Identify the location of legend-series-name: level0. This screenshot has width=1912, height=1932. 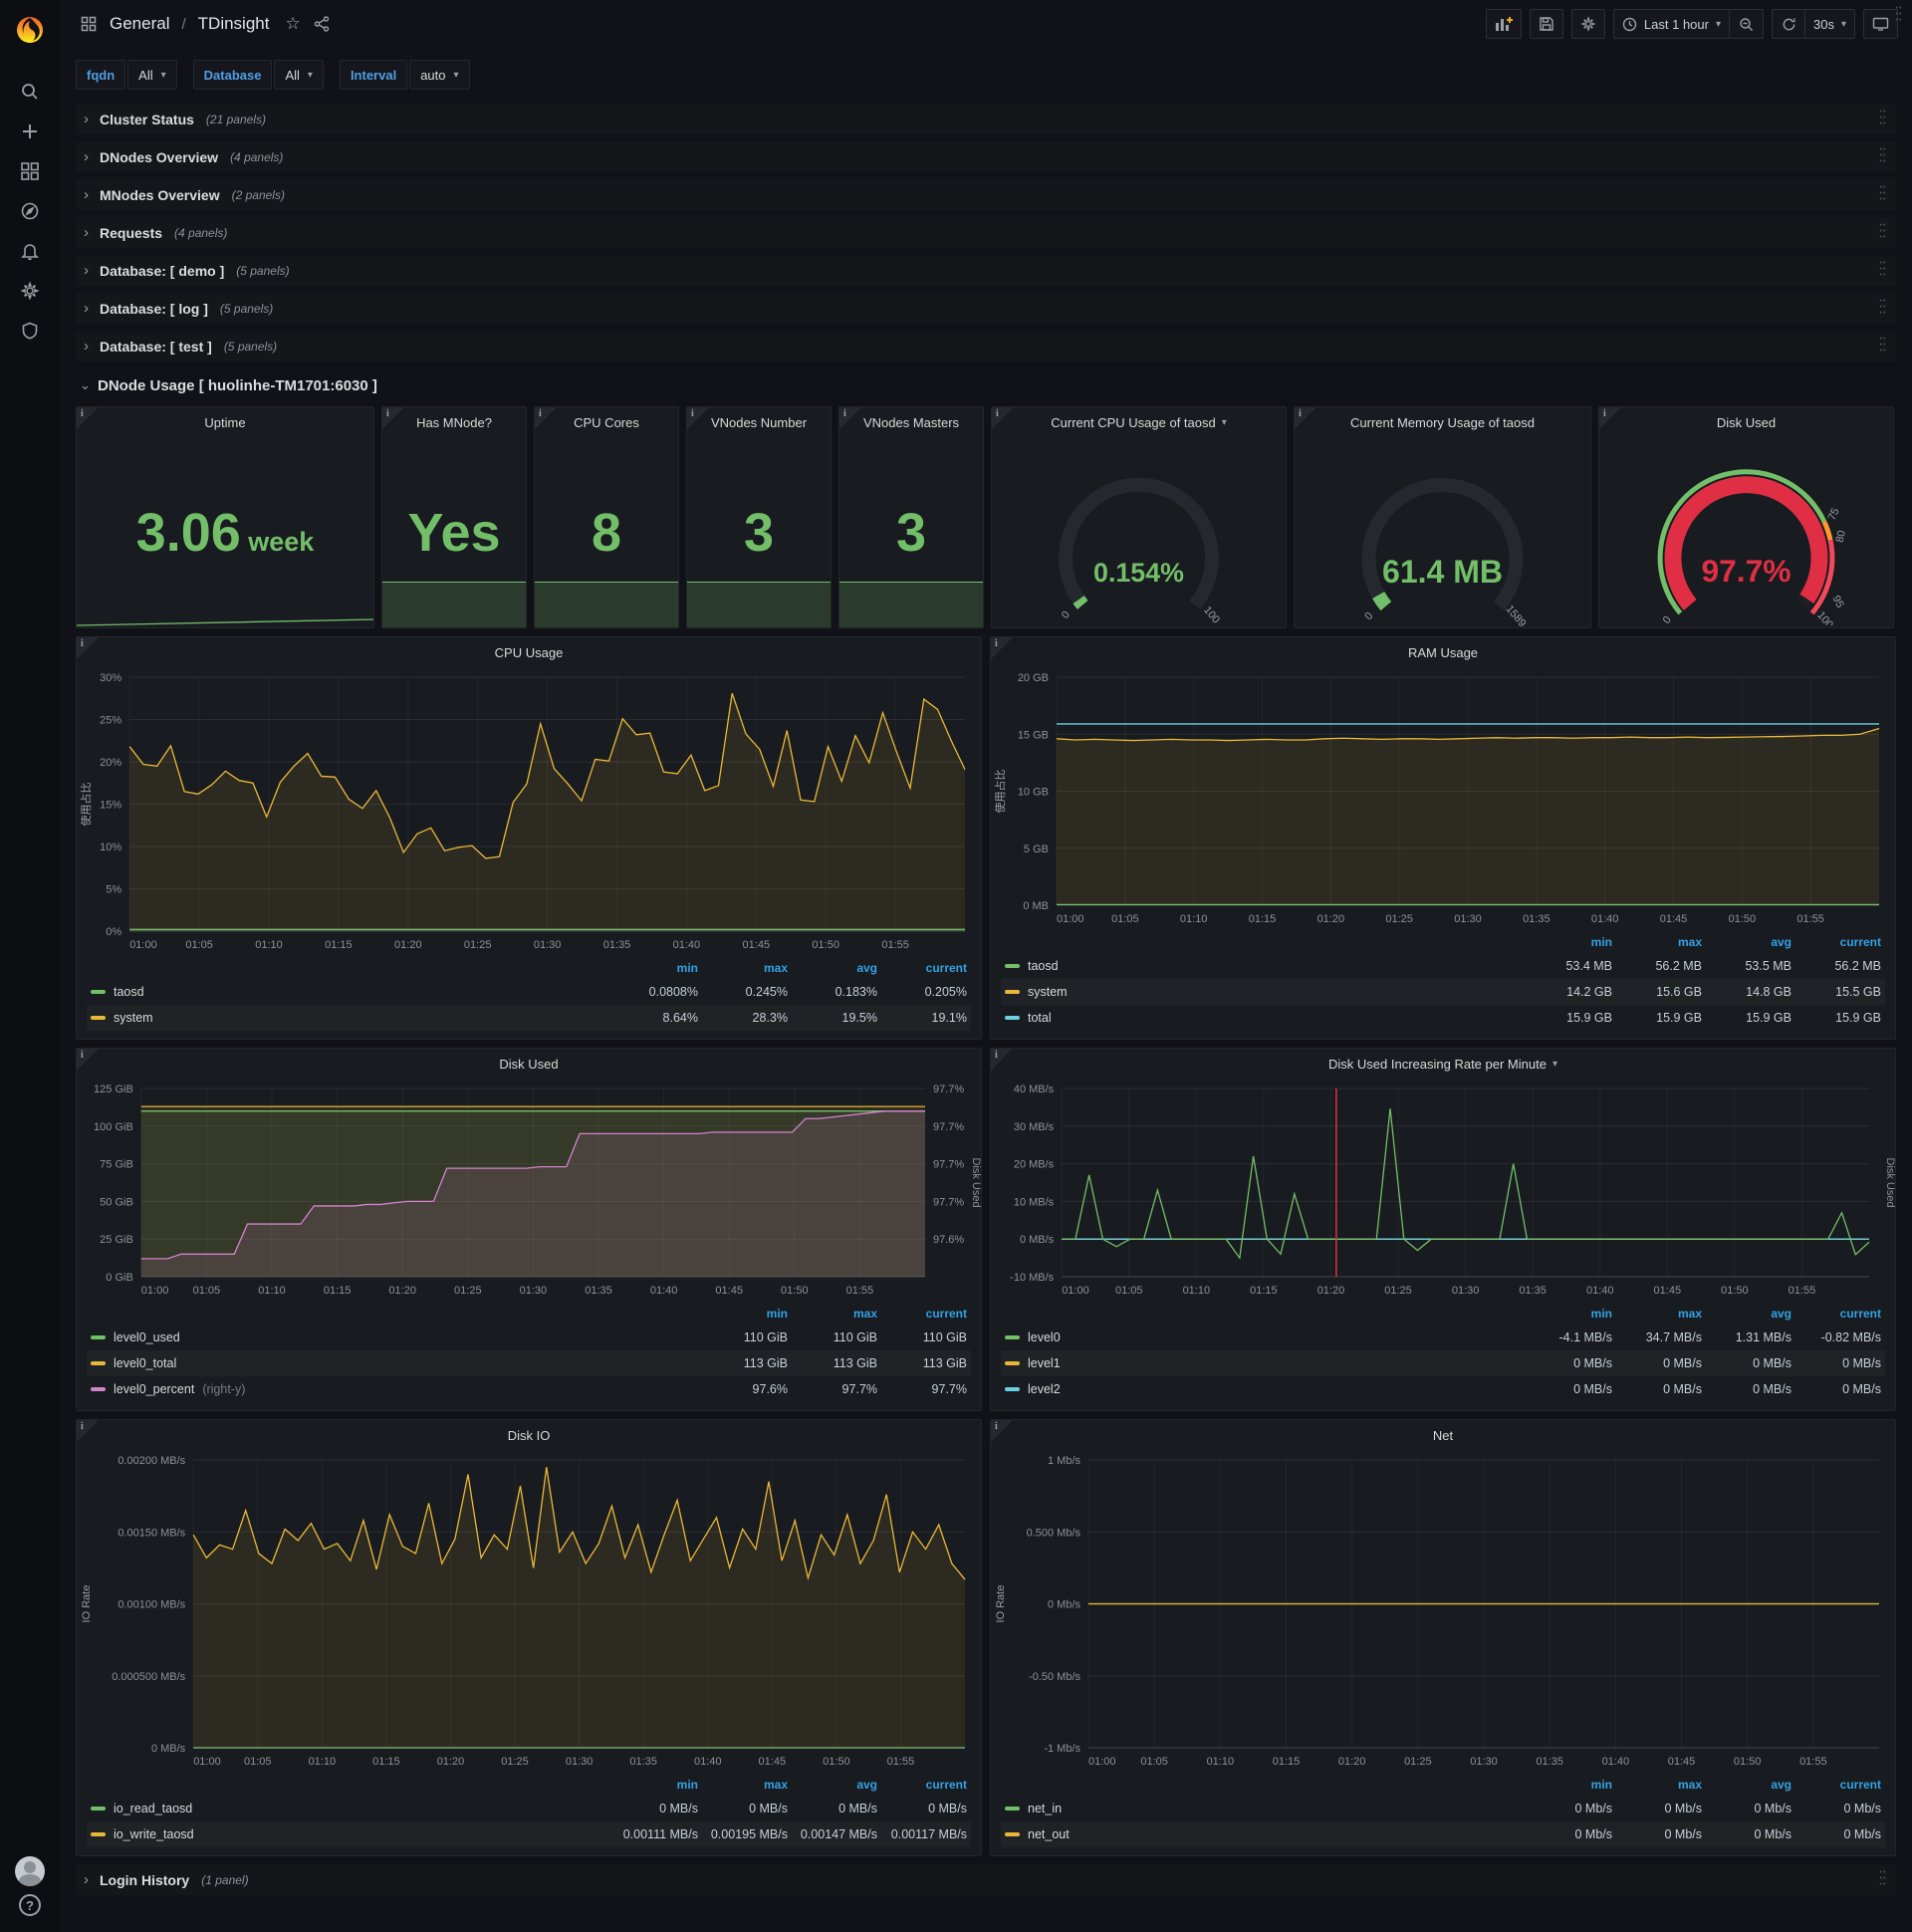
(1264, 1337).